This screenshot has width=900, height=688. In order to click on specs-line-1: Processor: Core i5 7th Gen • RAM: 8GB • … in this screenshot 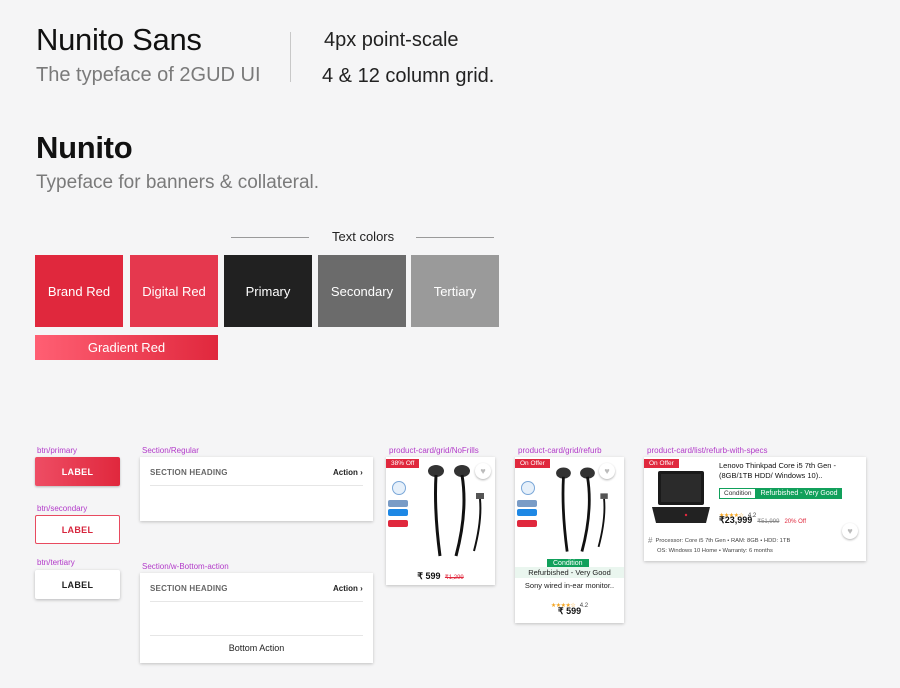, I will do `click(723, 540)`.